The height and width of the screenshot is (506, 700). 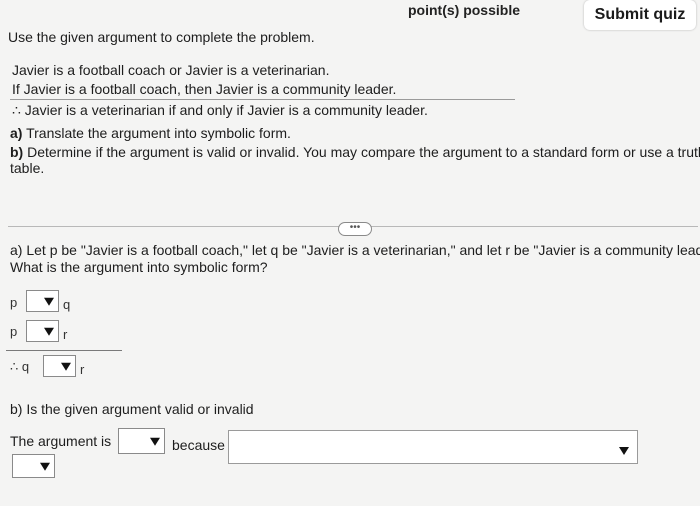 What do you see at coordinates (20, 366) in the screenshot?
I see `row3-left-var: ∴ q` at bounding box center [20, 366].